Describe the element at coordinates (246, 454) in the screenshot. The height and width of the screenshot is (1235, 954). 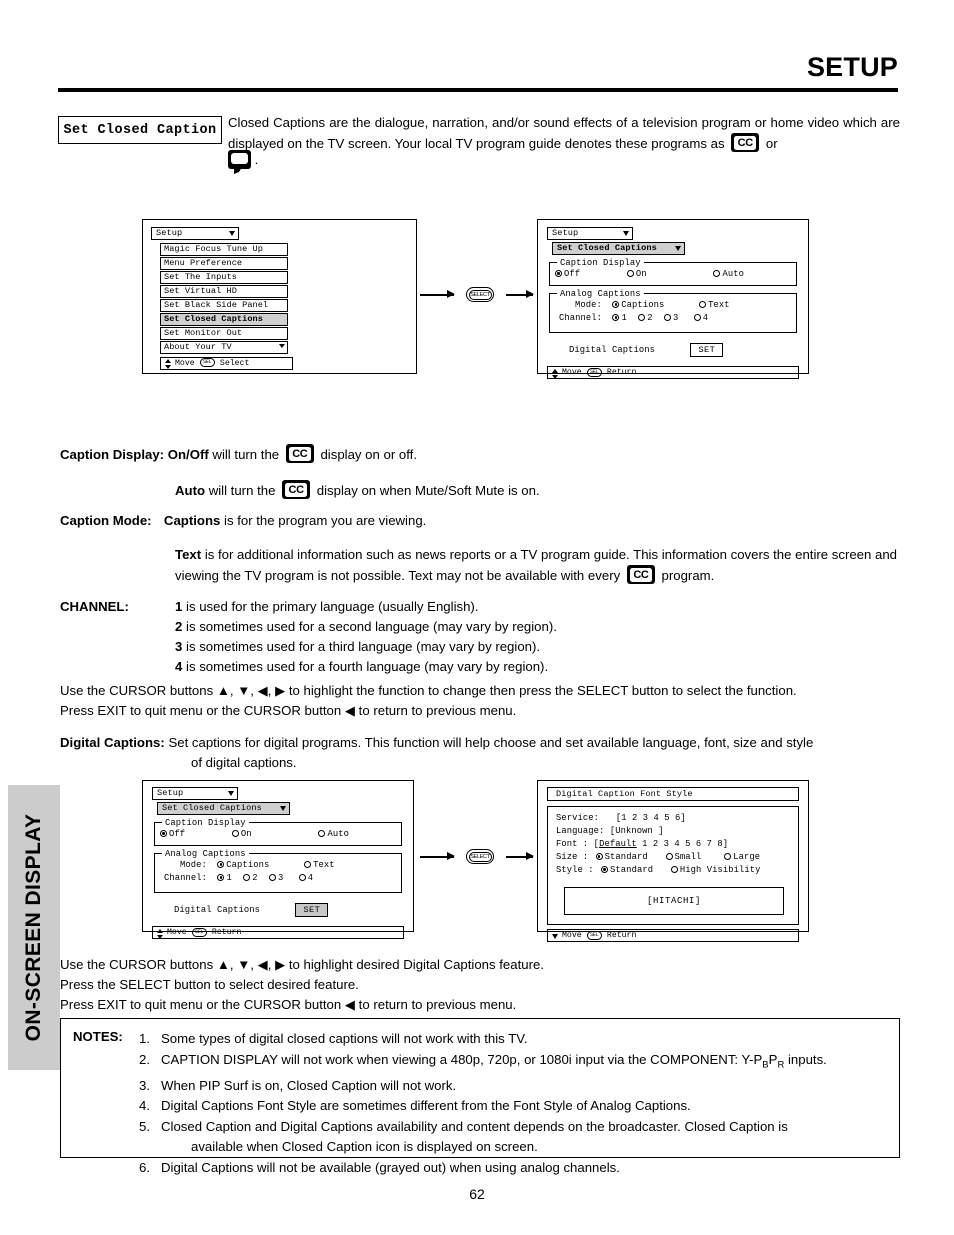
I see `caption-display-desc-text-a: will turn the` at that location.